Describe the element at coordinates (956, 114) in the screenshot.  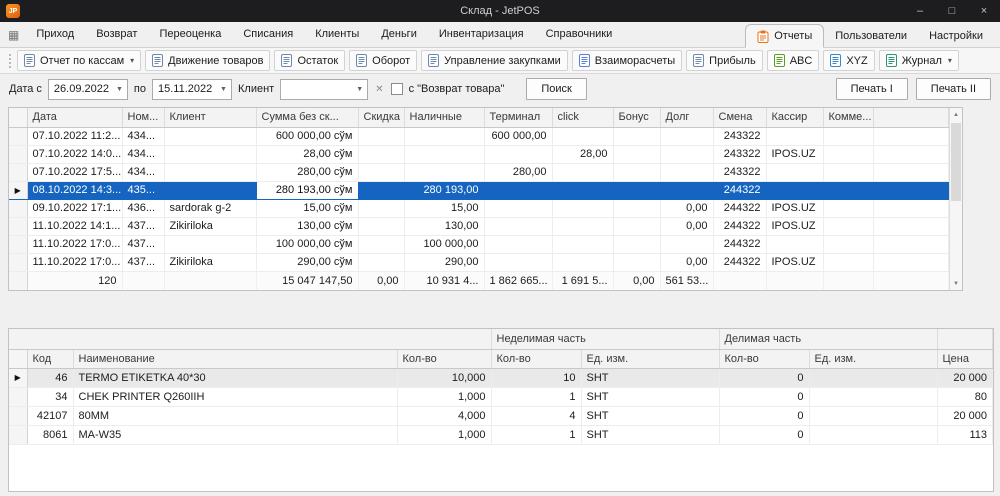
I see `scroll-up-icon: ▲` at that location.